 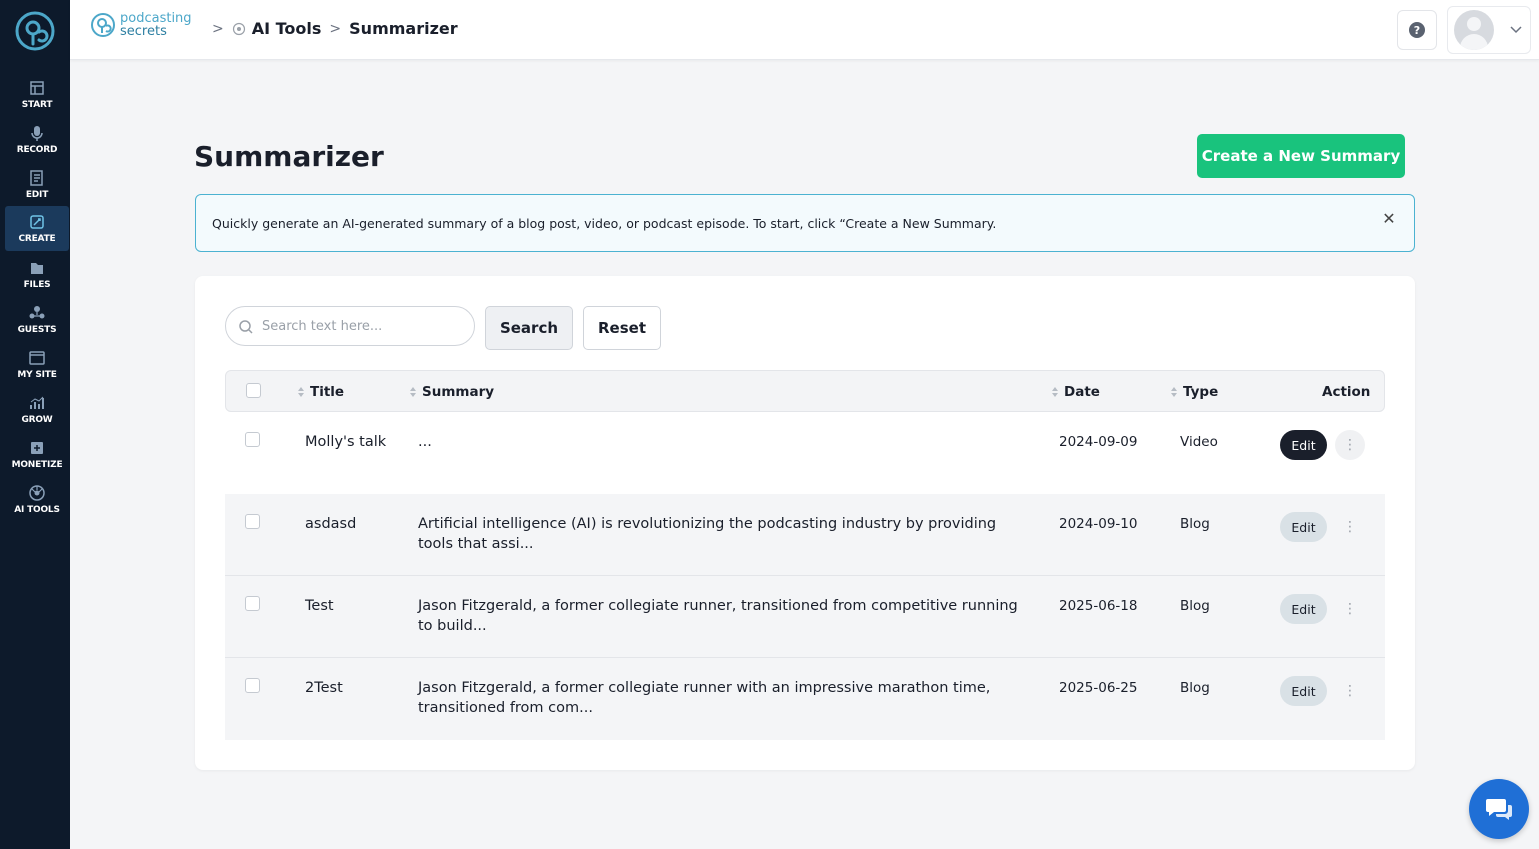 I want to click on guests-icon, so click(x=37, y=312).